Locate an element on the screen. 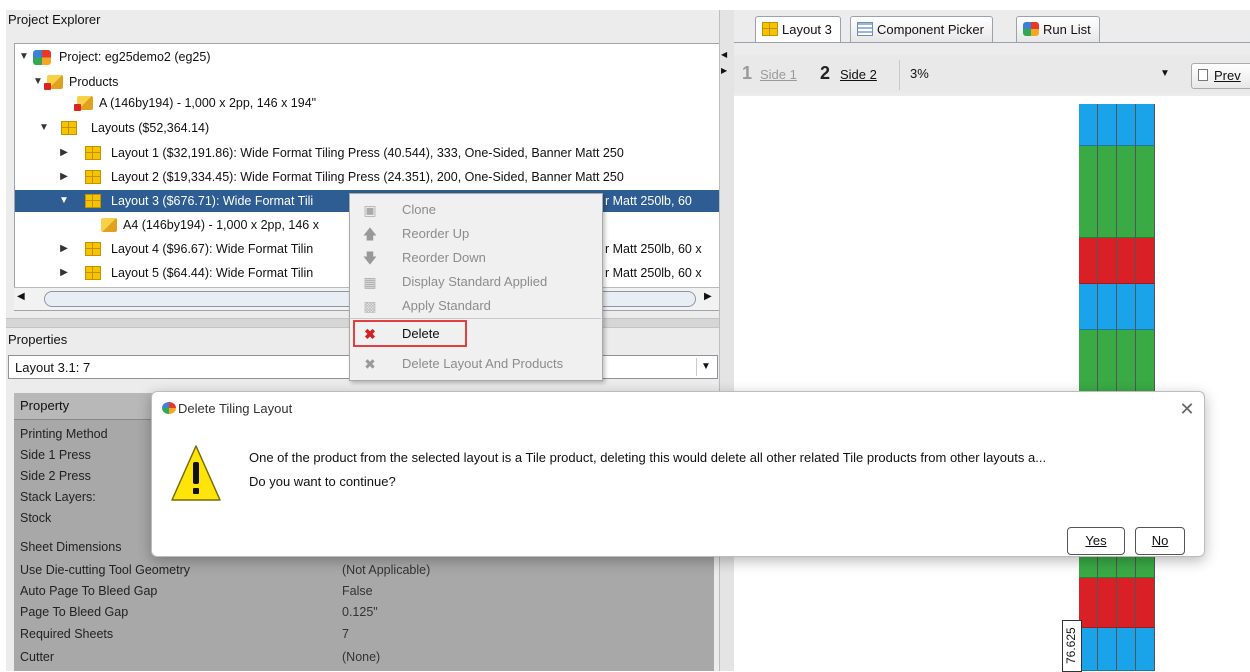 The height and width of the screenshot is (672, 1250). project-explorer-title: Project Explorer is located at coordinates (54, 19).